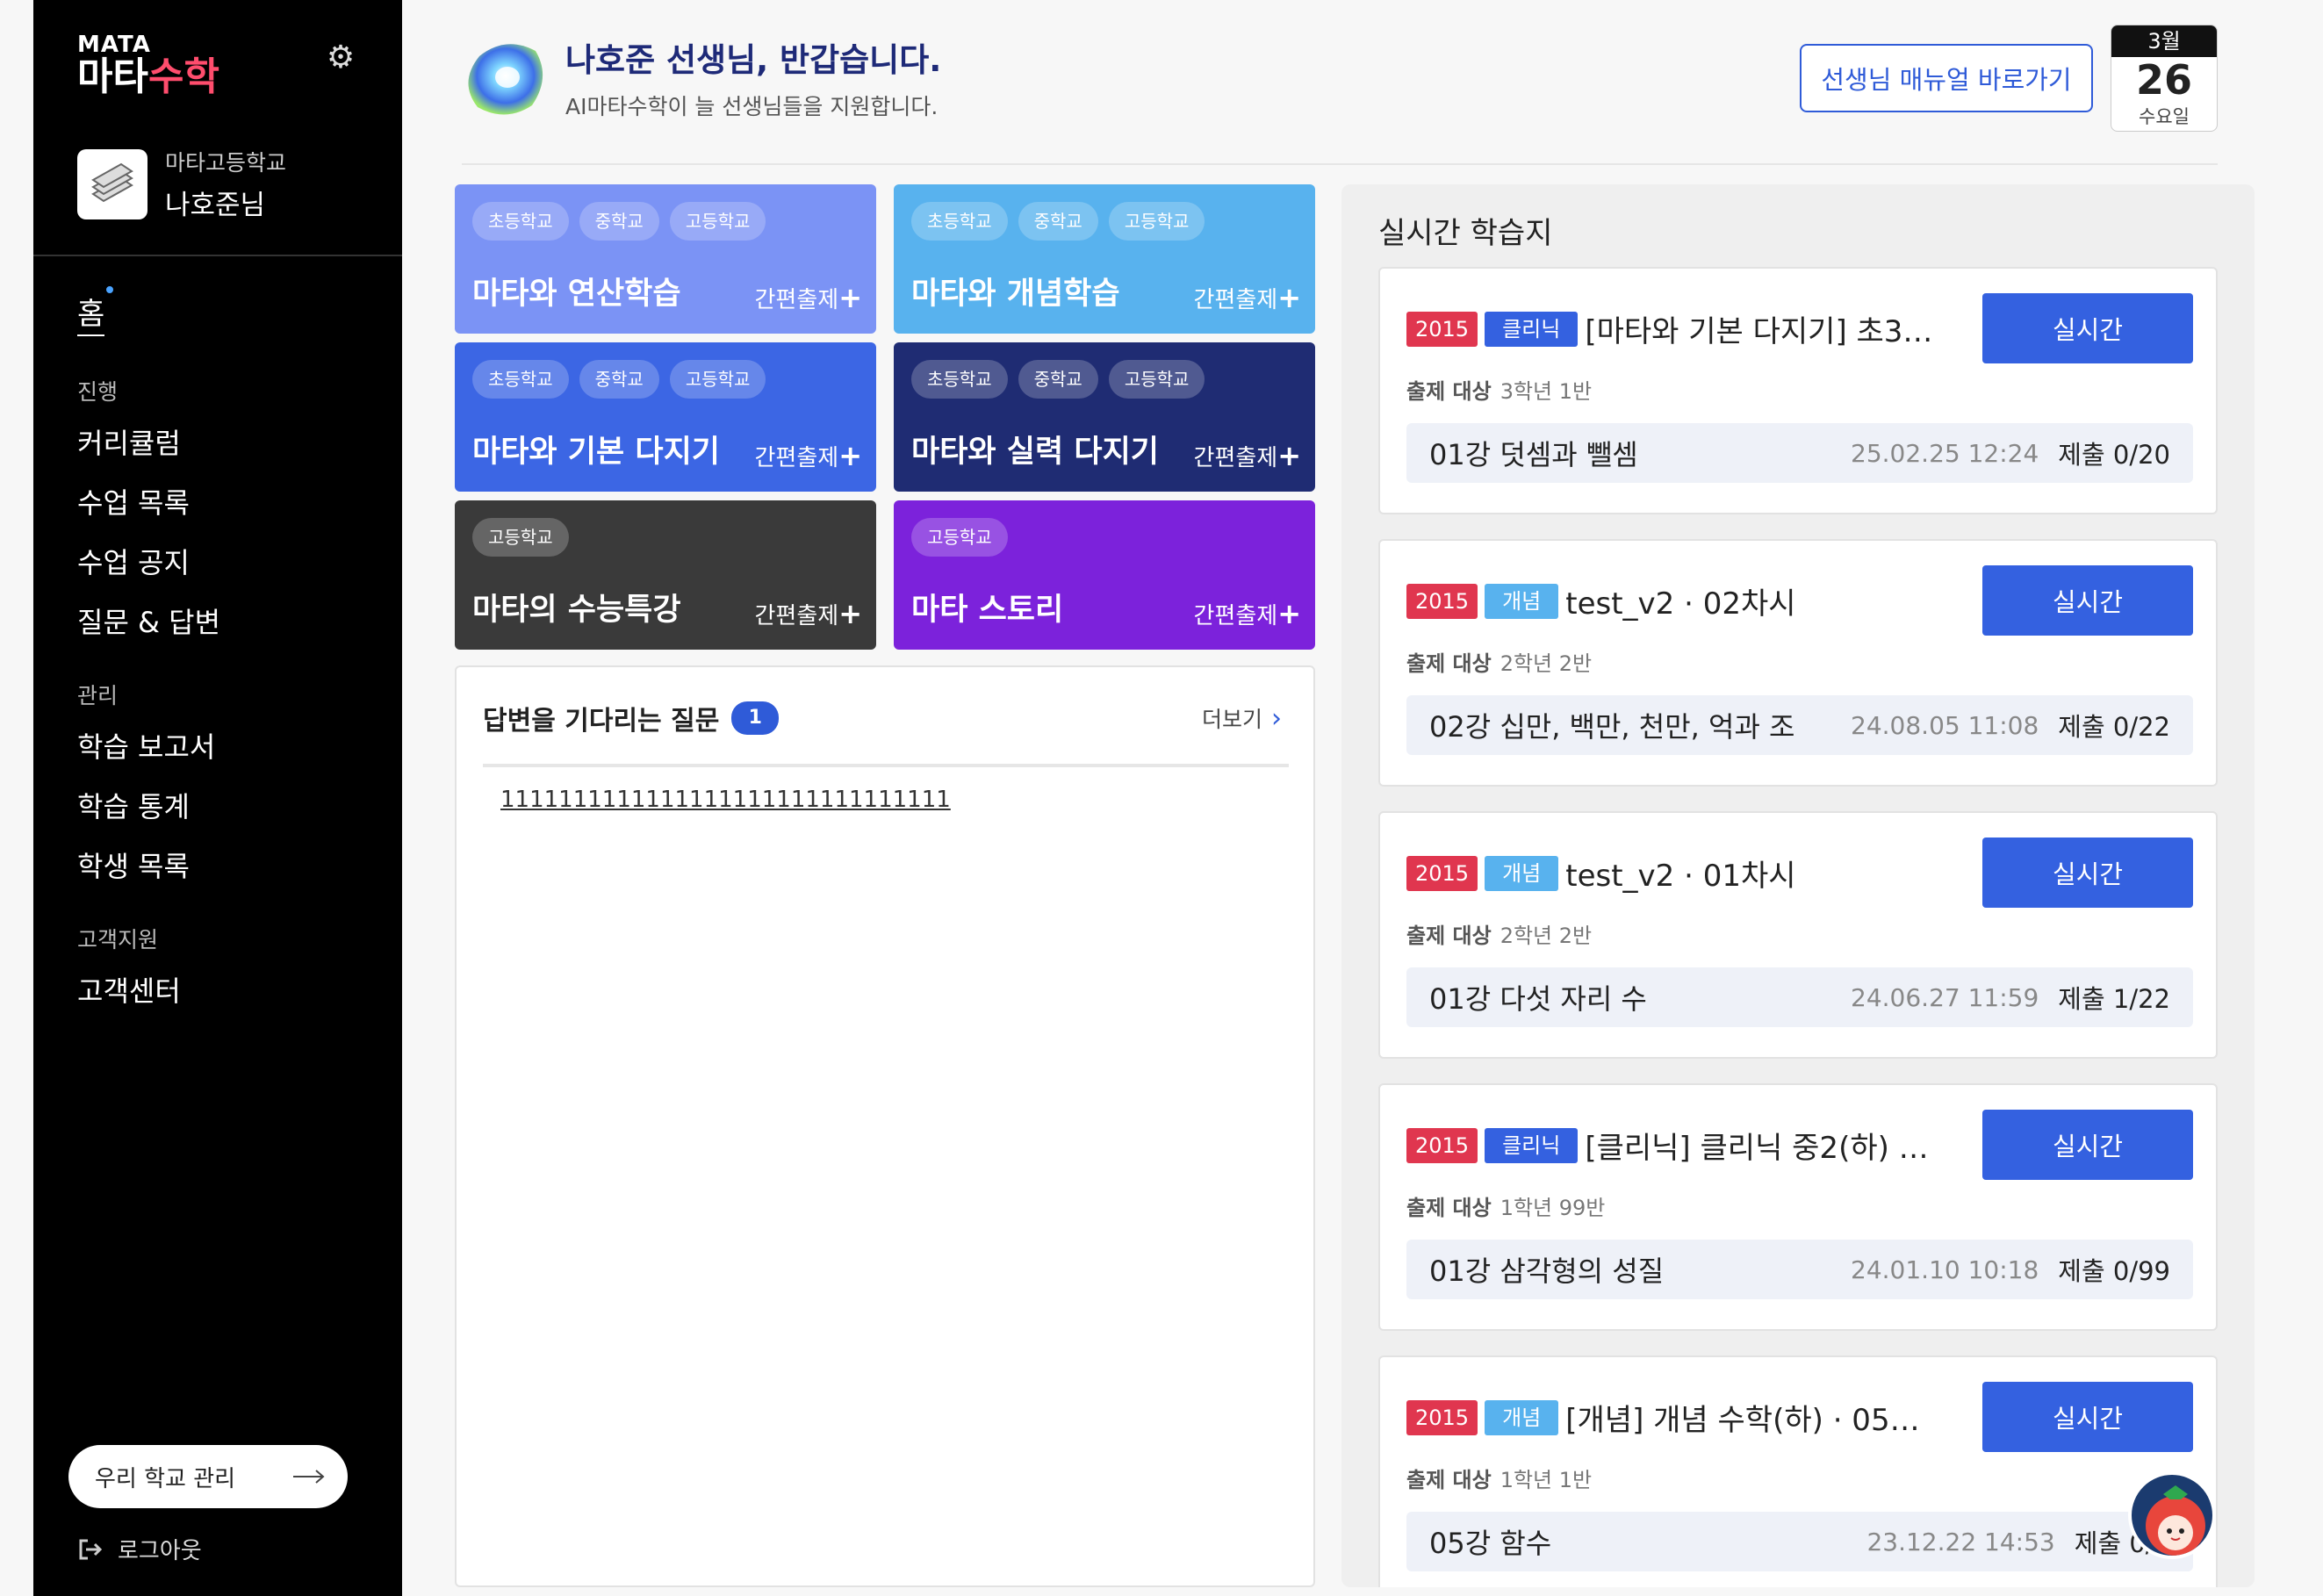  What do you see at coordinates (1612, 727) in the screenshot?
I see `lesson-name: 02강 십만, 백만, 천만, 억과 조` at bounding box center [1612, 727].